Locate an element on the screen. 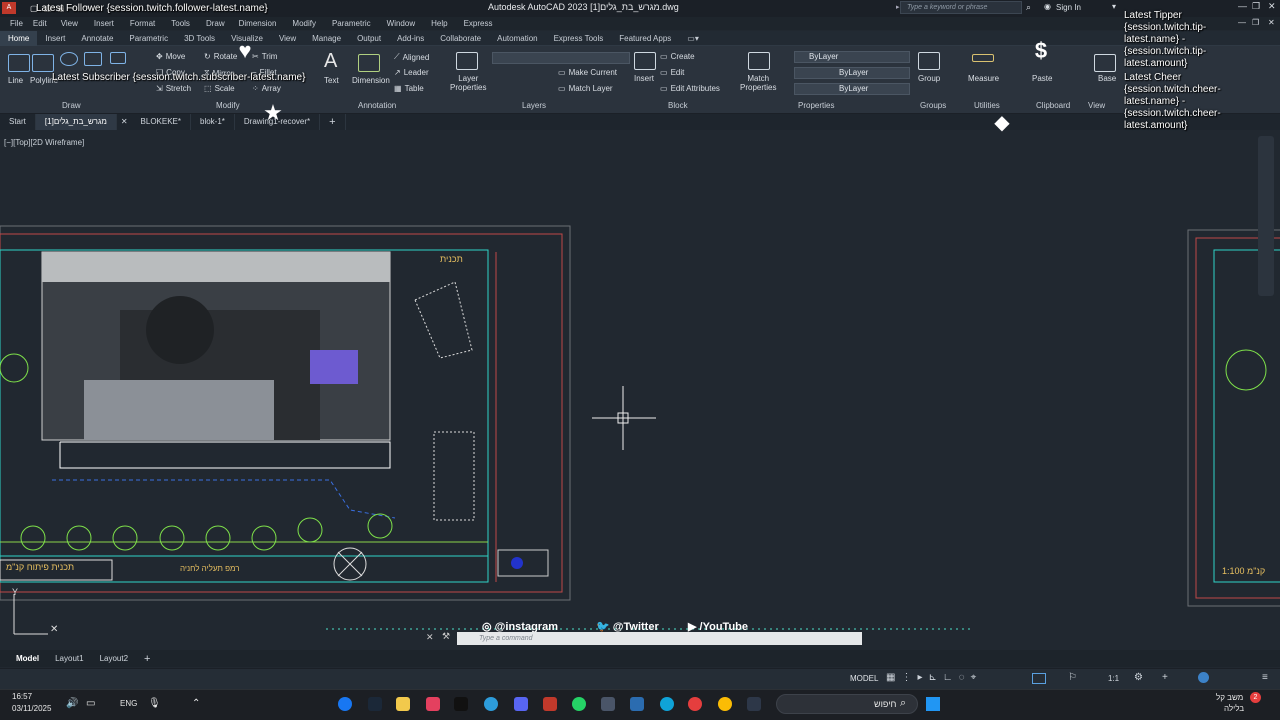 The width and height of the screenshot is (1280, 720). customize-icon: ≡ is located at coordinates (1265, 677).